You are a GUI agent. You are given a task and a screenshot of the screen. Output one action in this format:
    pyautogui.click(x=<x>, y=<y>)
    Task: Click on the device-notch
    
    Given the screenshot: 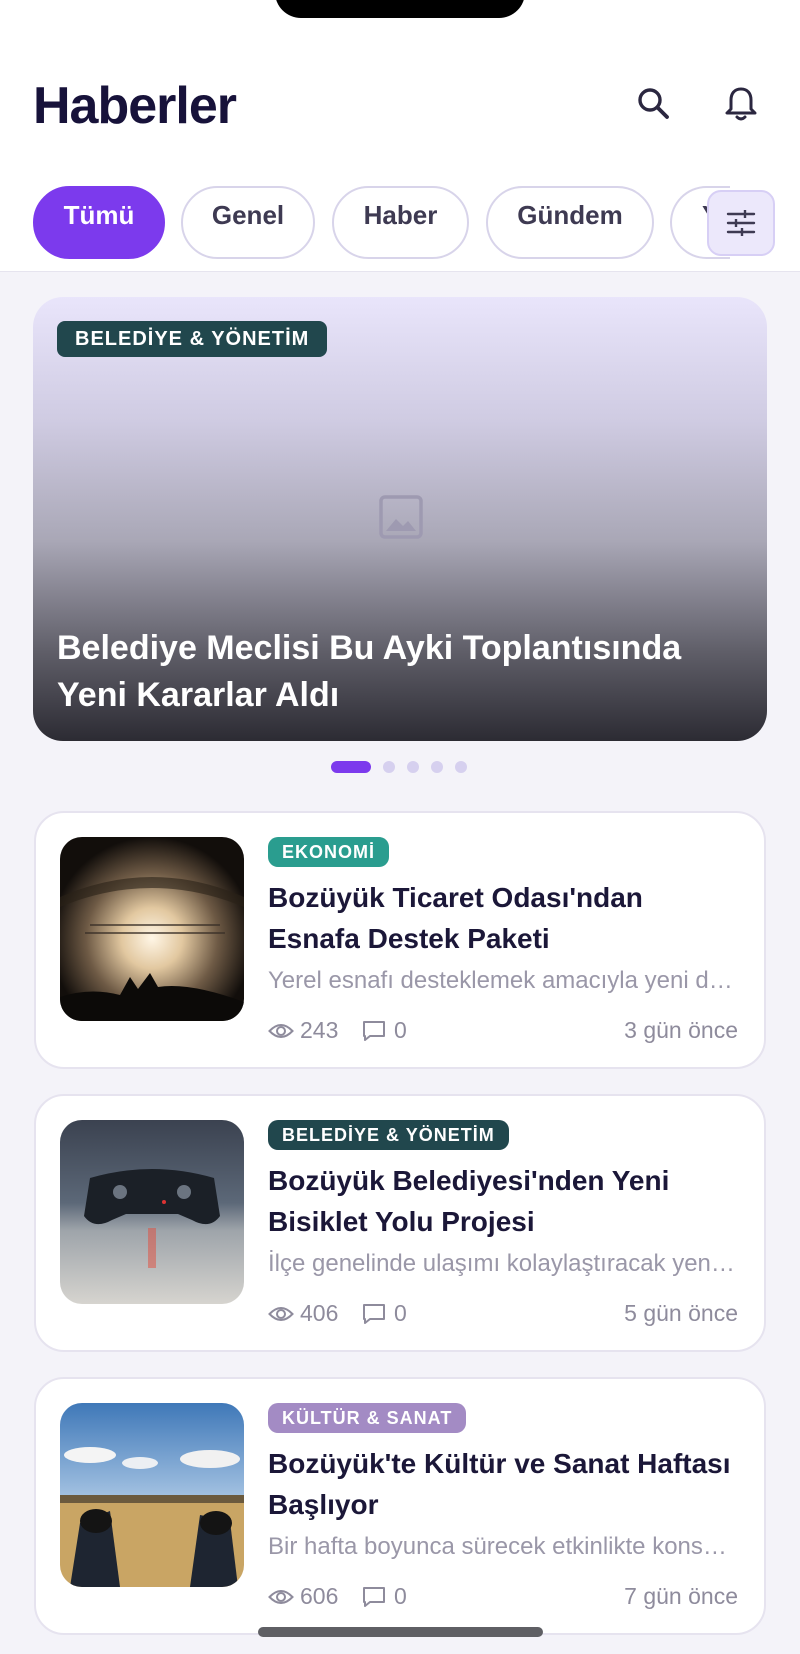 What is the action you would take?
    pyautogui.click(x=400, y=9)
    